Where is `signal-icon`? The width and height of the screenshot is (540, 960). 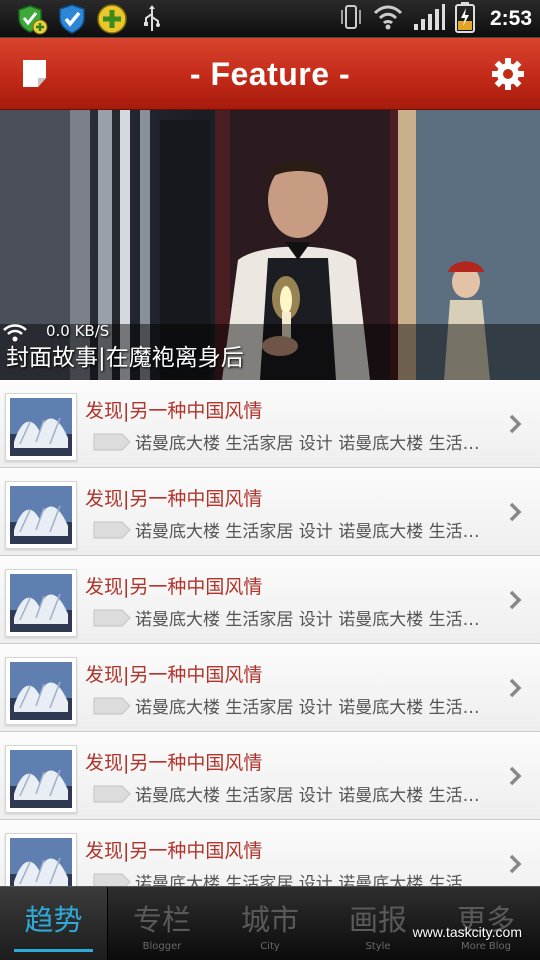 signal-icon is located at coordinates (429, 19).